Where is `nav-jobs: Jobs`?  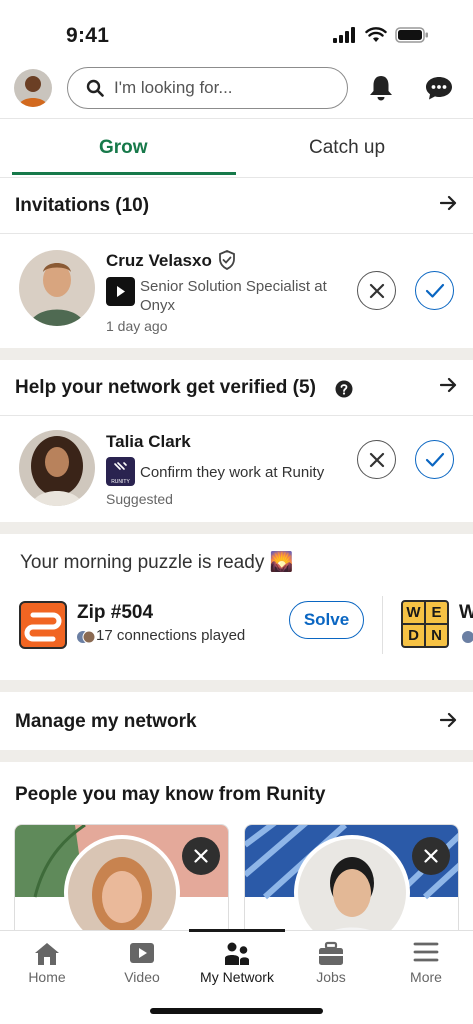 nav-jobs: Jobs is located at coordinates (331, 958).